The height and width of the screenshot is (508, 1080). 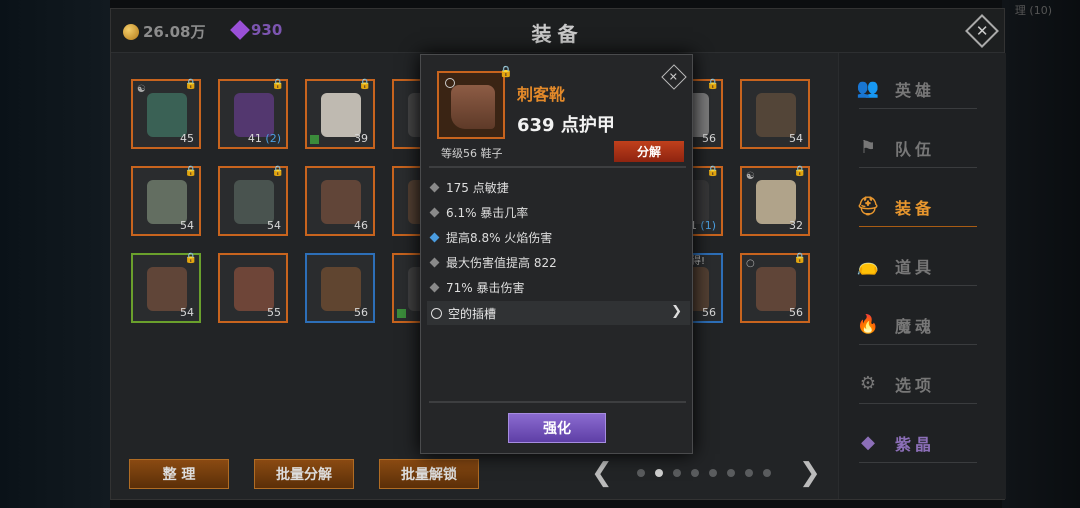 I want to click on inventory-slot: 🔒 ☯ 45, so click(x=166, y=114).